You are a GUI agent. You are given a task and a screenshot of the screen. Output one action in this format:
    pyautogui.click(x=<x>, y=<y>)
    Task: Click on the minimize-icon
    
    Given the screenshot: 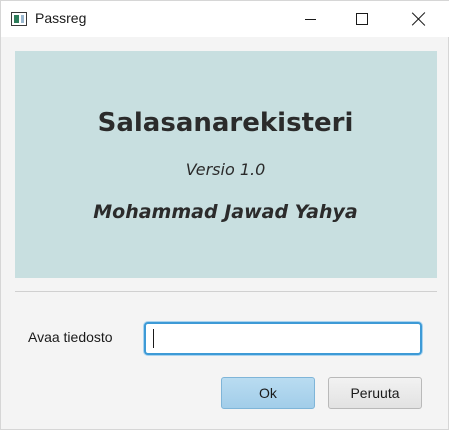 What is the action you would take?
    pyautogui.click(x=310, y=19)
    